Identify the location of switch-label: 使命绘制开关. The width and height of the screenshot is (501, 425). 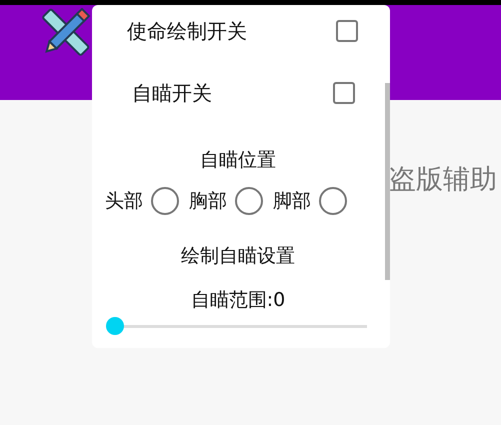
(187, 31).